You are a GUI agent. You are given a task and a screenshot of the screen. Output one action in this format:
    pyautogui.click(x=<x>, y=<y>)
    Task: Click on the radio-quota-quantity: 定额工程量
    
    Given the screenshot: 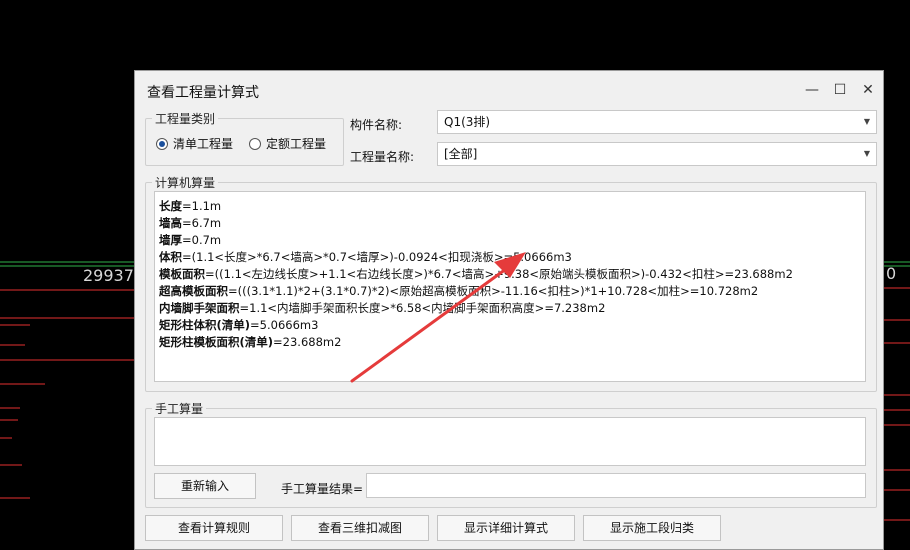 What is the action you would take?
    pyautogui.click(x=287, y=143)
    